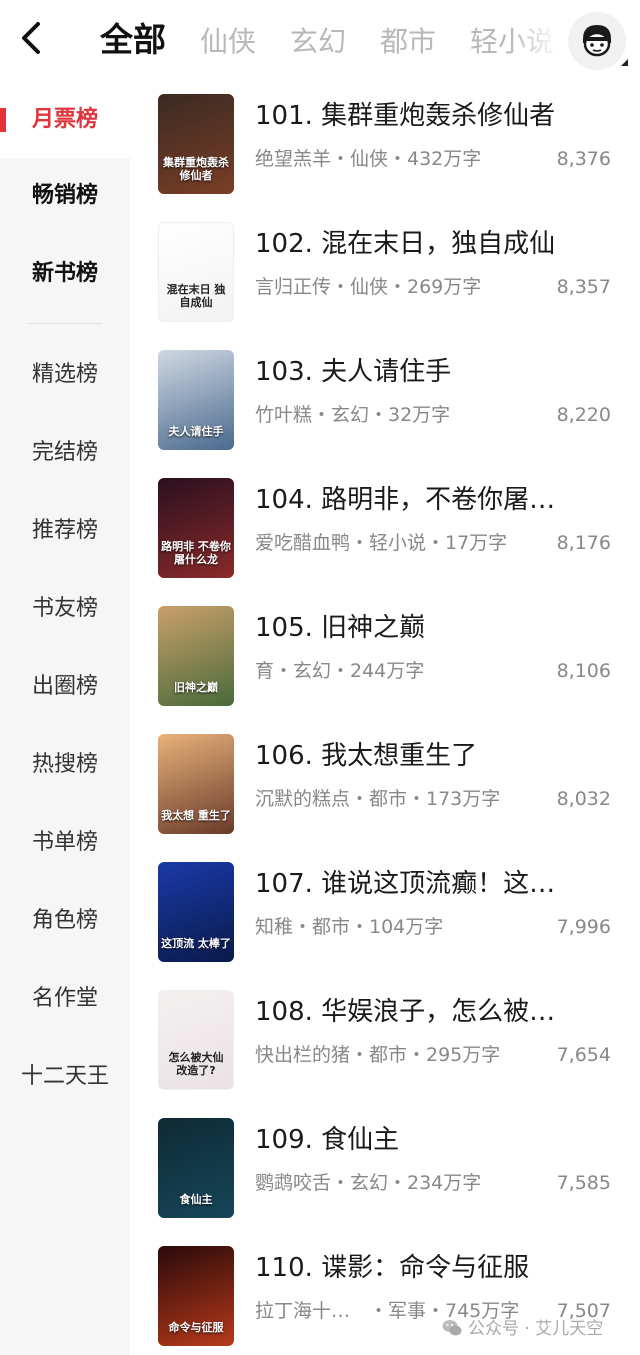 This screenshot has height=1355, width=640. What do you see at coordinates (535, 42) in the screenshot?
I see `tabs-fade` at bounding box center [535, 42].